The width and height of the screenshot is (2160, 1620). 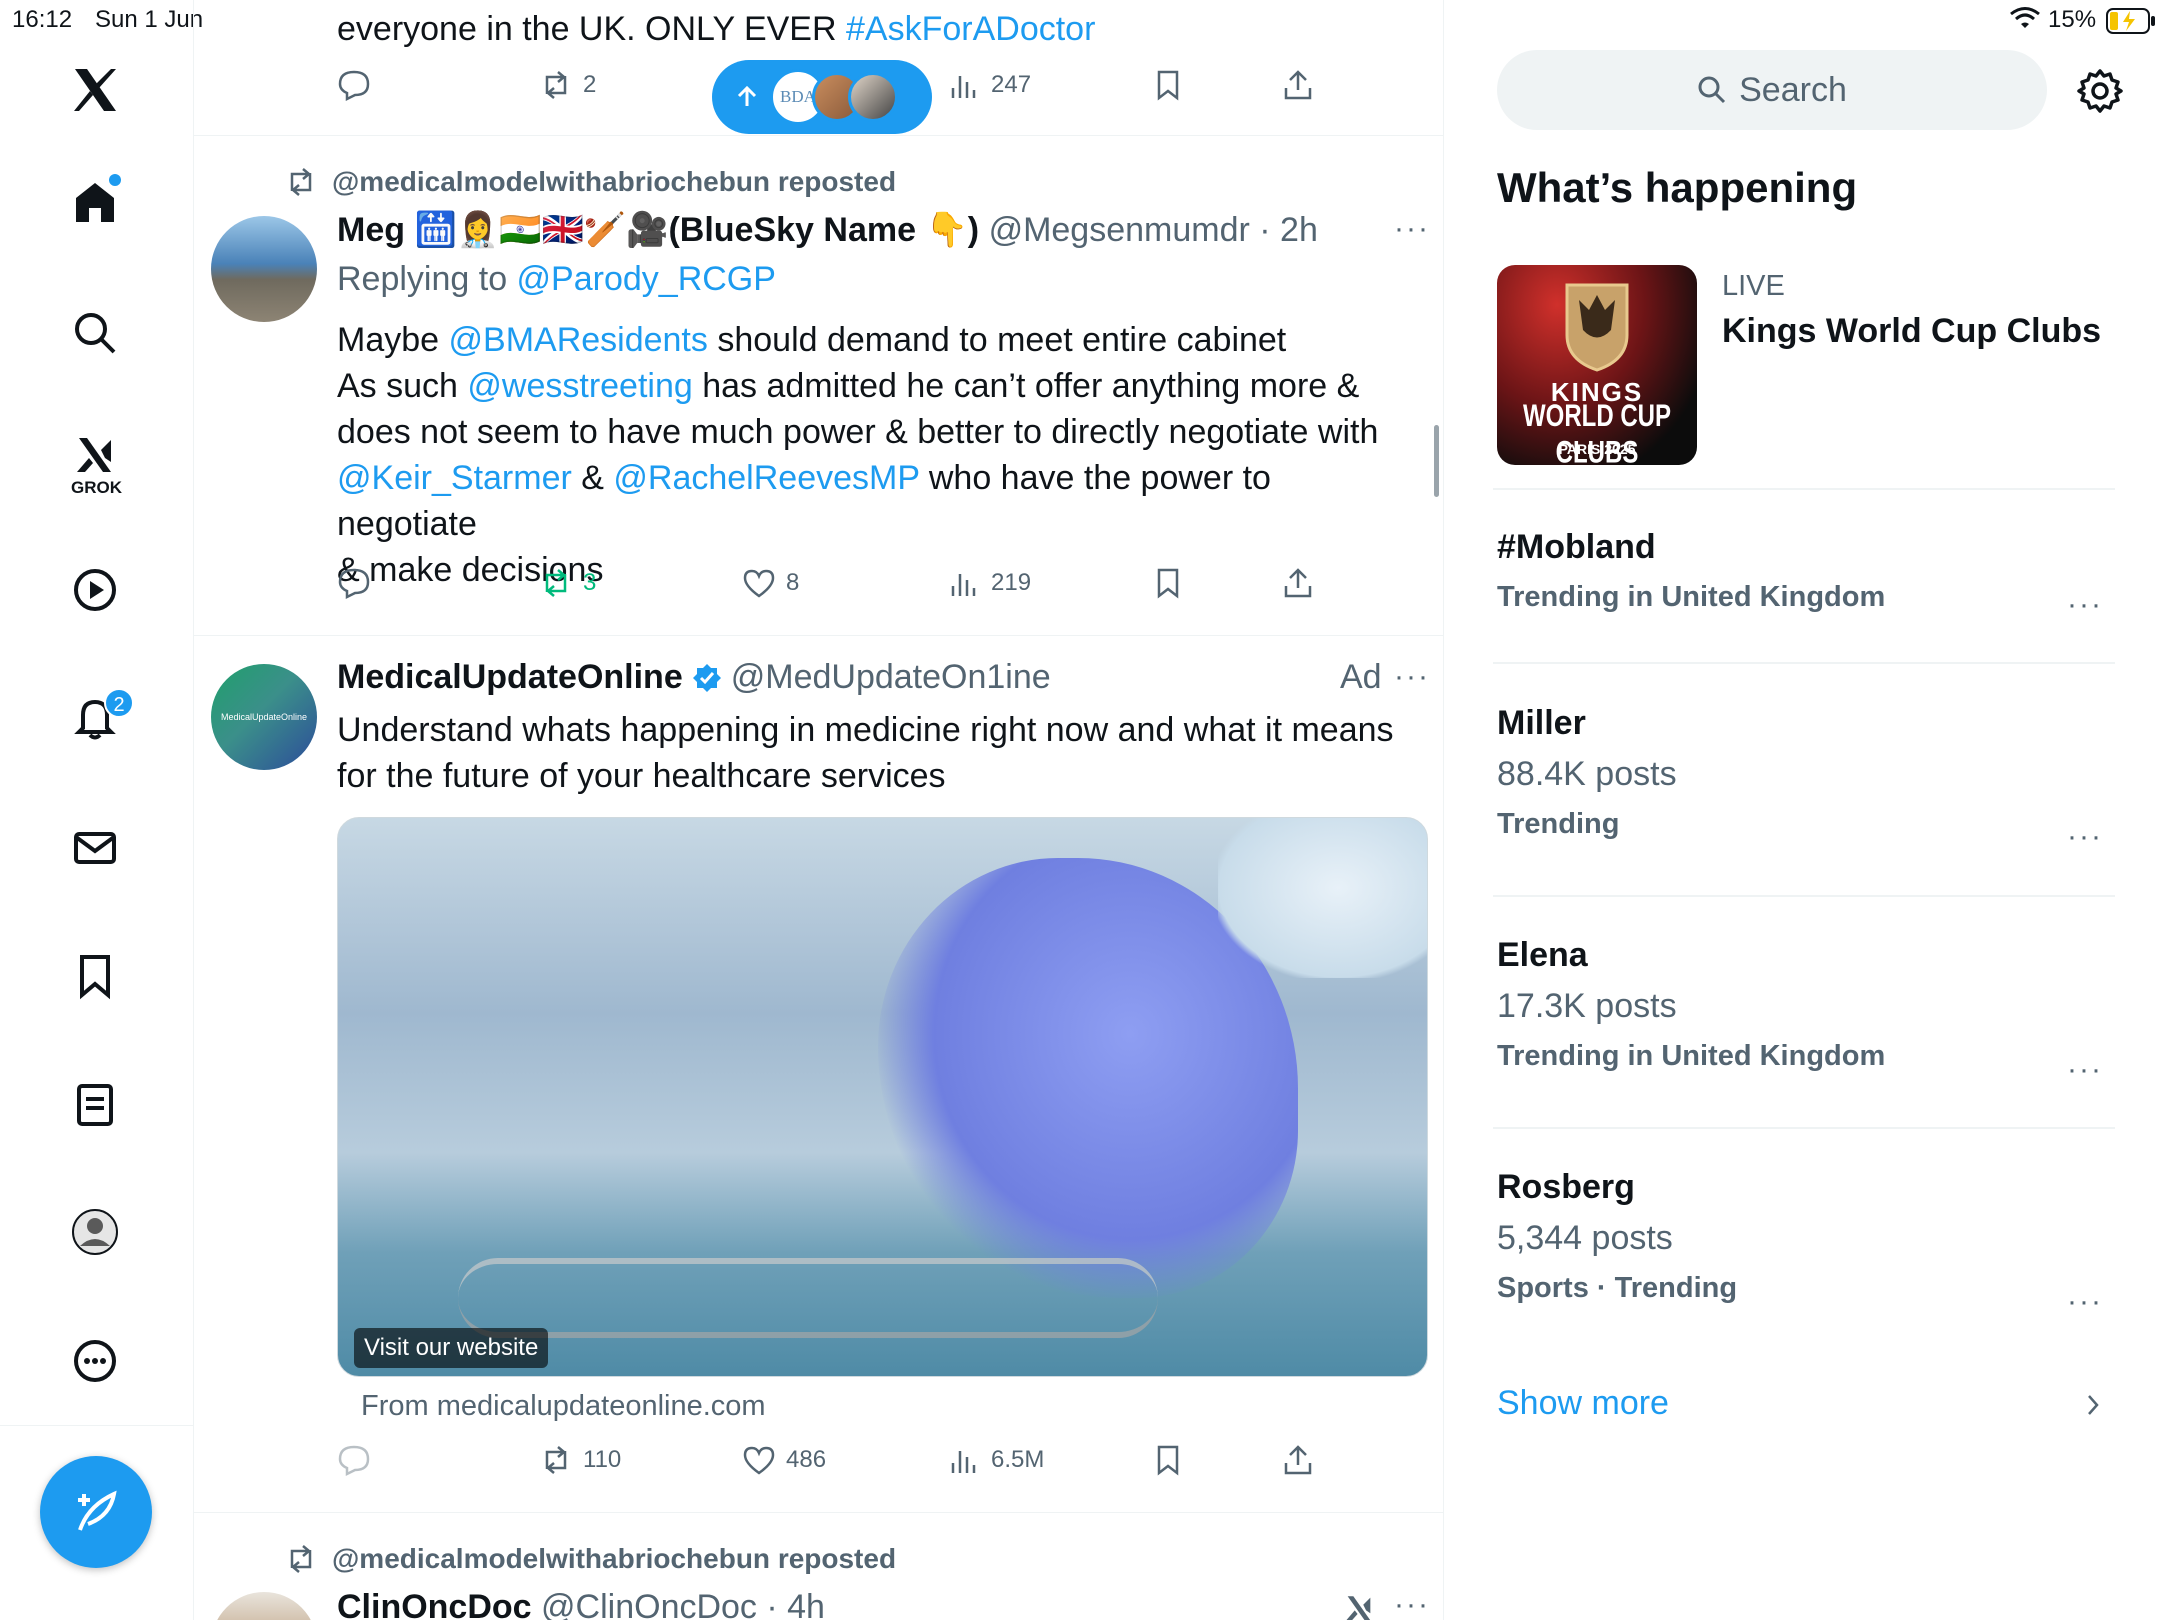 What do you see at coordinates (784, 1460) in the screenshot?
I see `like-button: 486` at bounding box center [784, 1460].